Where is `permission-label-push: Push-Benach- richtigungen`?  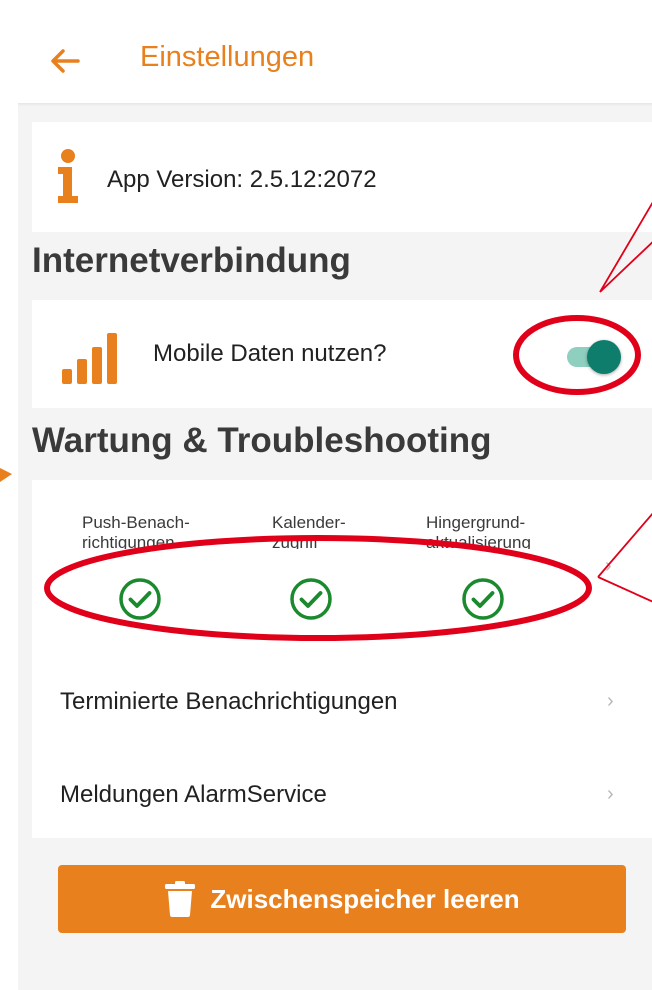 permission-label-push: Push-Benach- richtigungen is located at coordinates (157, 531).